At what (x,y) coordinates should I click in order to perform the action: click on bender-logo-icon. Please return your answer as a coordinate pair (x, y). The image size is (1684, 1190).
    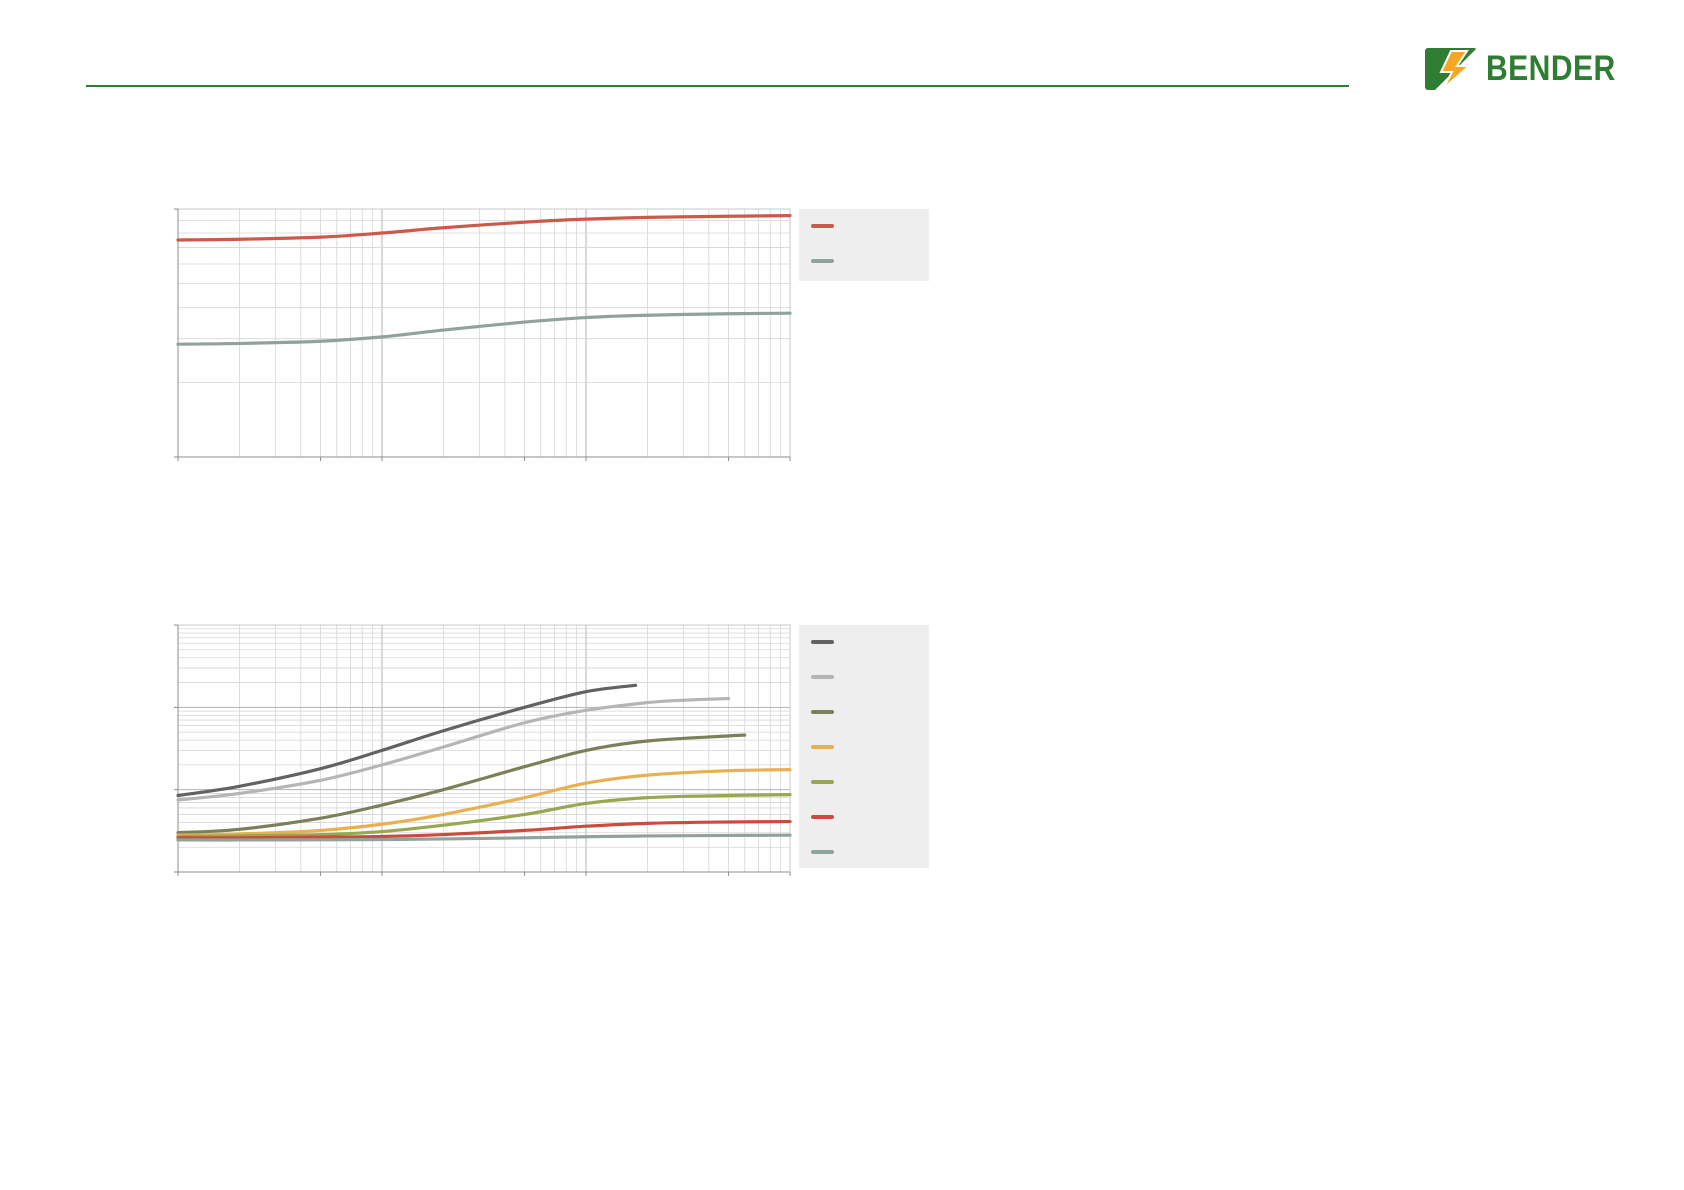
    Looking at the image, I should click on (1451, 69).